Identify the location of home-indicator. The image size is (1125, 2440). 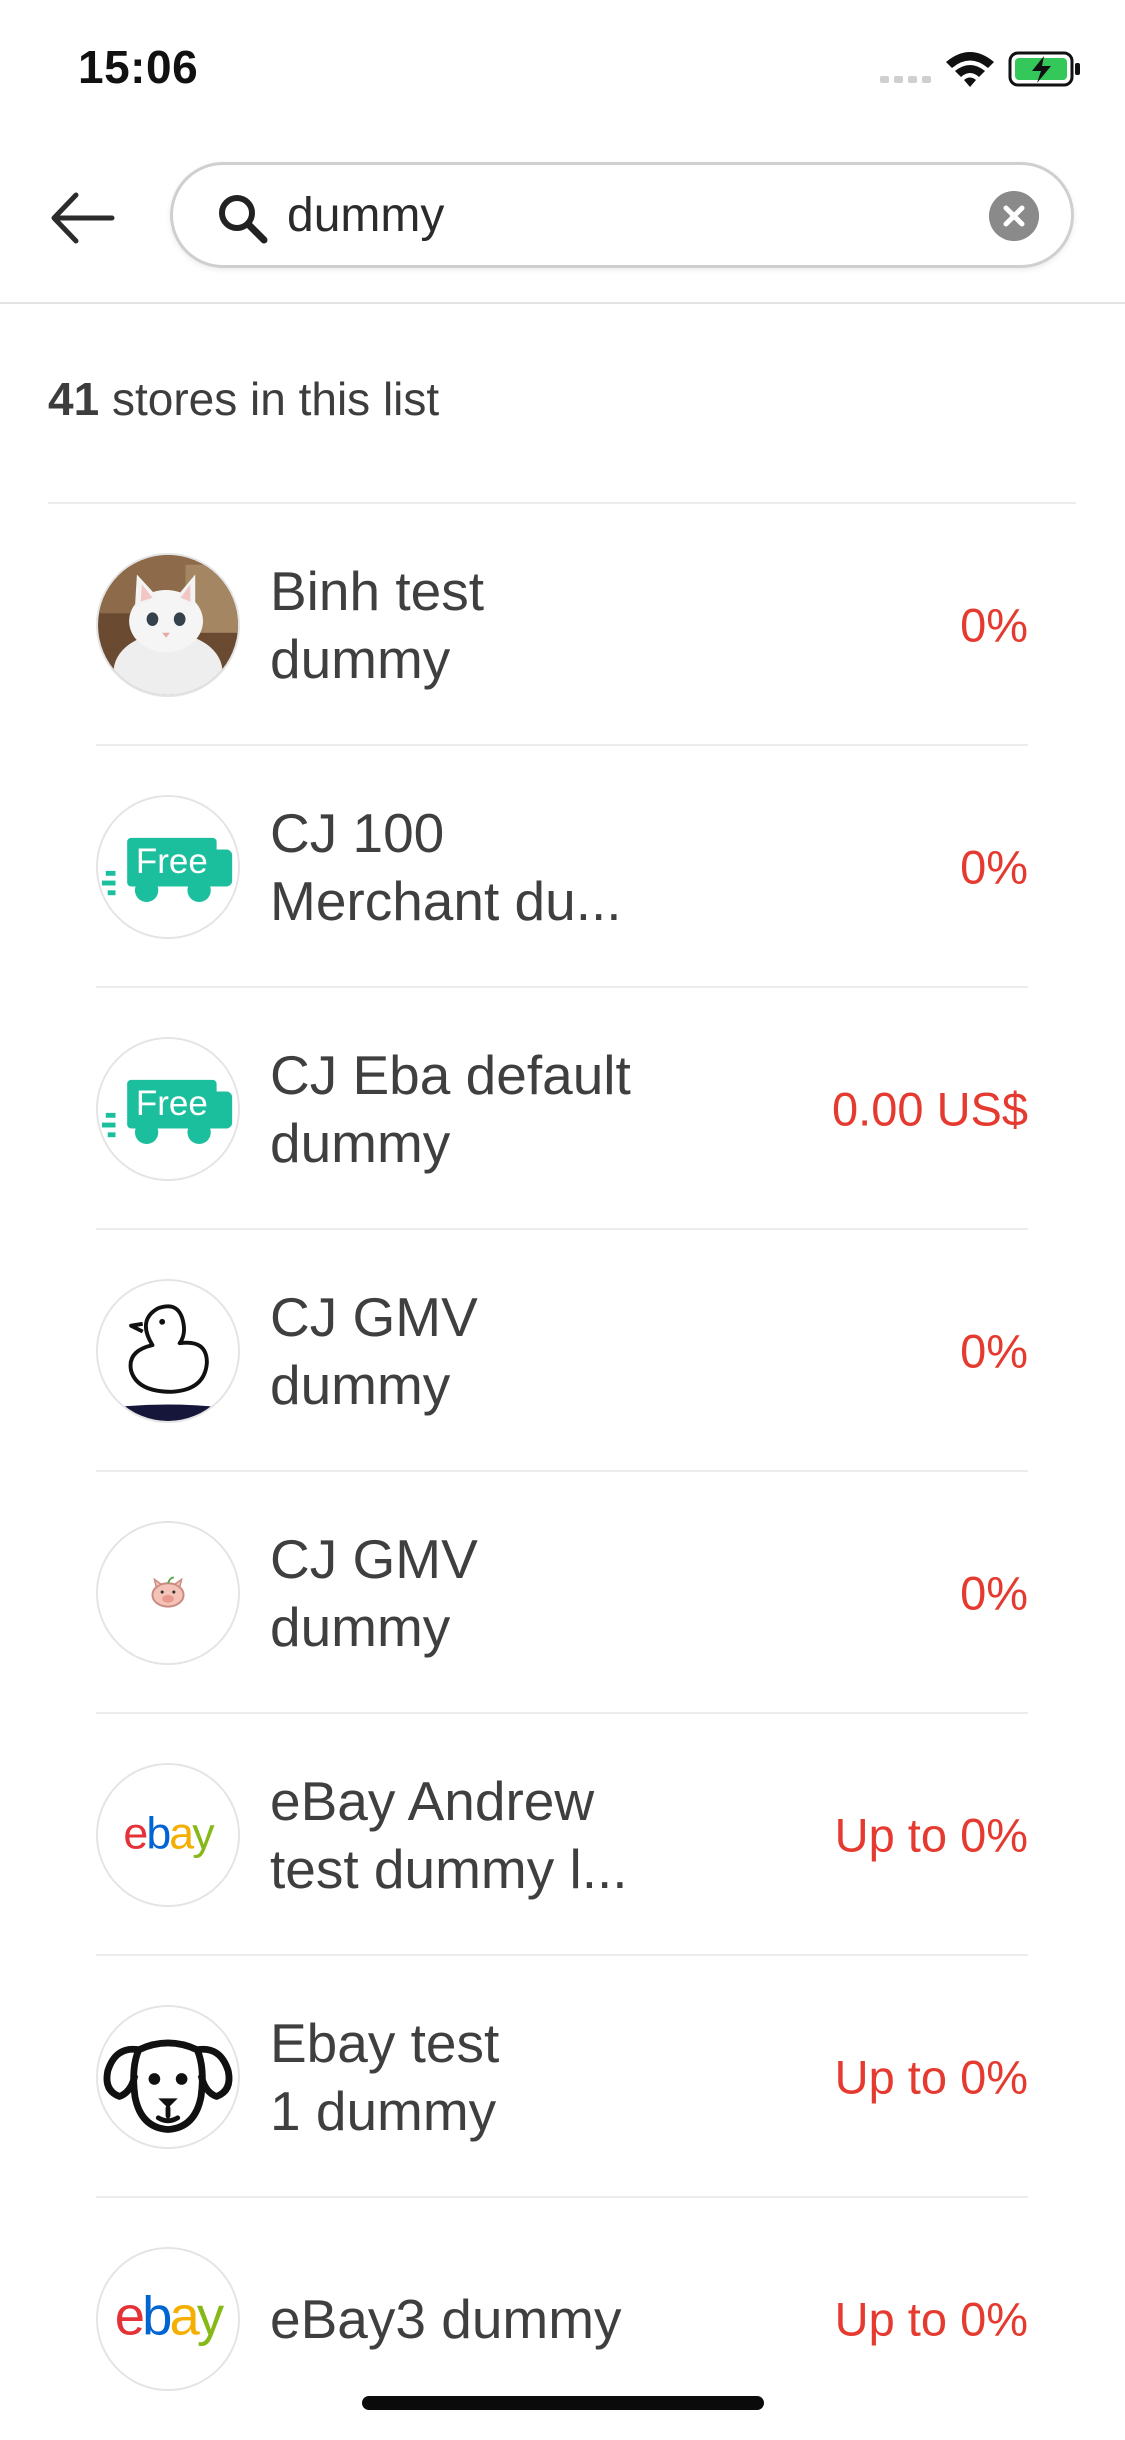
(563, 2403).